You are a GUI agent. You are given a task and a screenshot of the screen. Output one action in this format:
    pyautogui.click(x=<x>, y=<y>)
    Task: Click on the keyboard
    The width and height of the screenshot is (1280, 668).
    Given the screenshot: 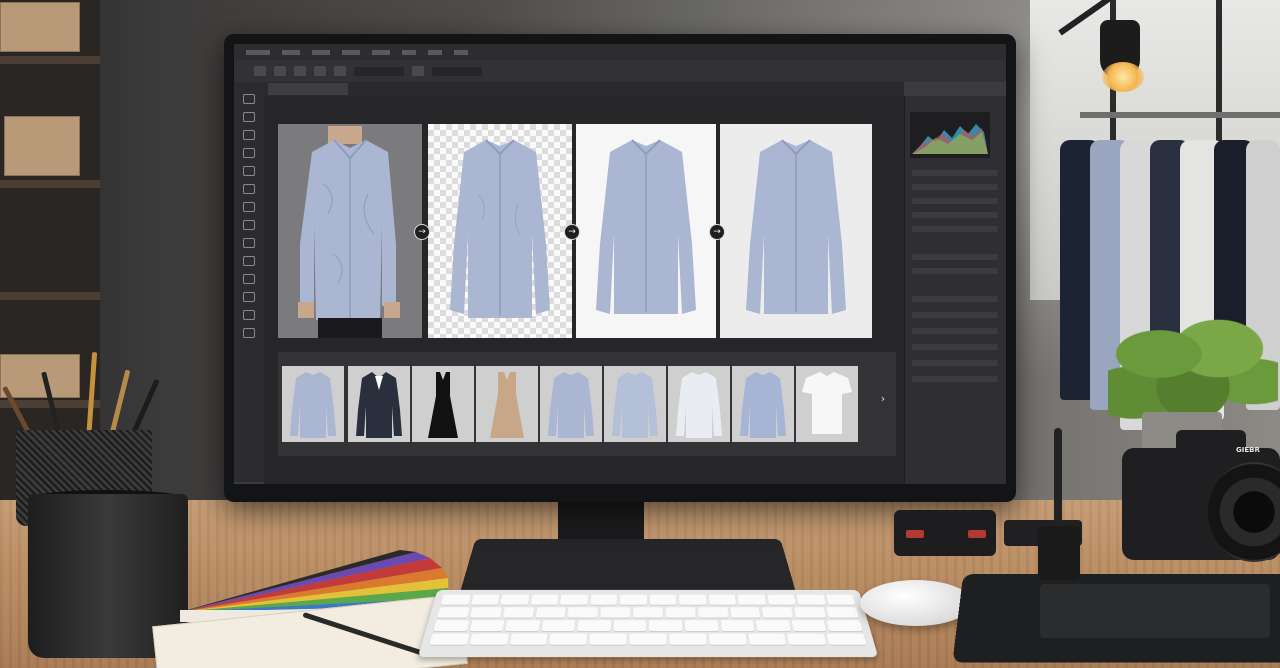 What is the action you would take?
    pyautogui.click(x=648, y=623)
    